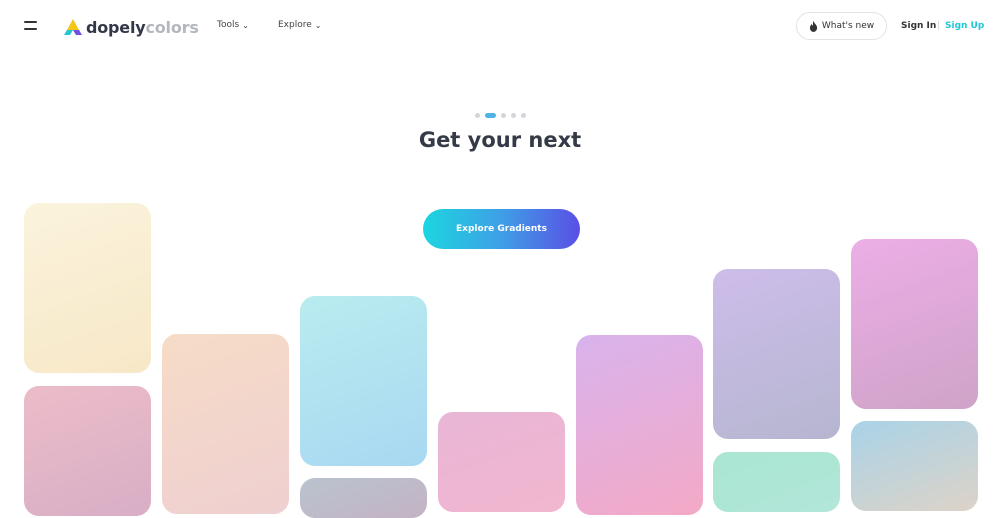  I want to click on logo-wordmark: dopelycolors, so click(142, 27).